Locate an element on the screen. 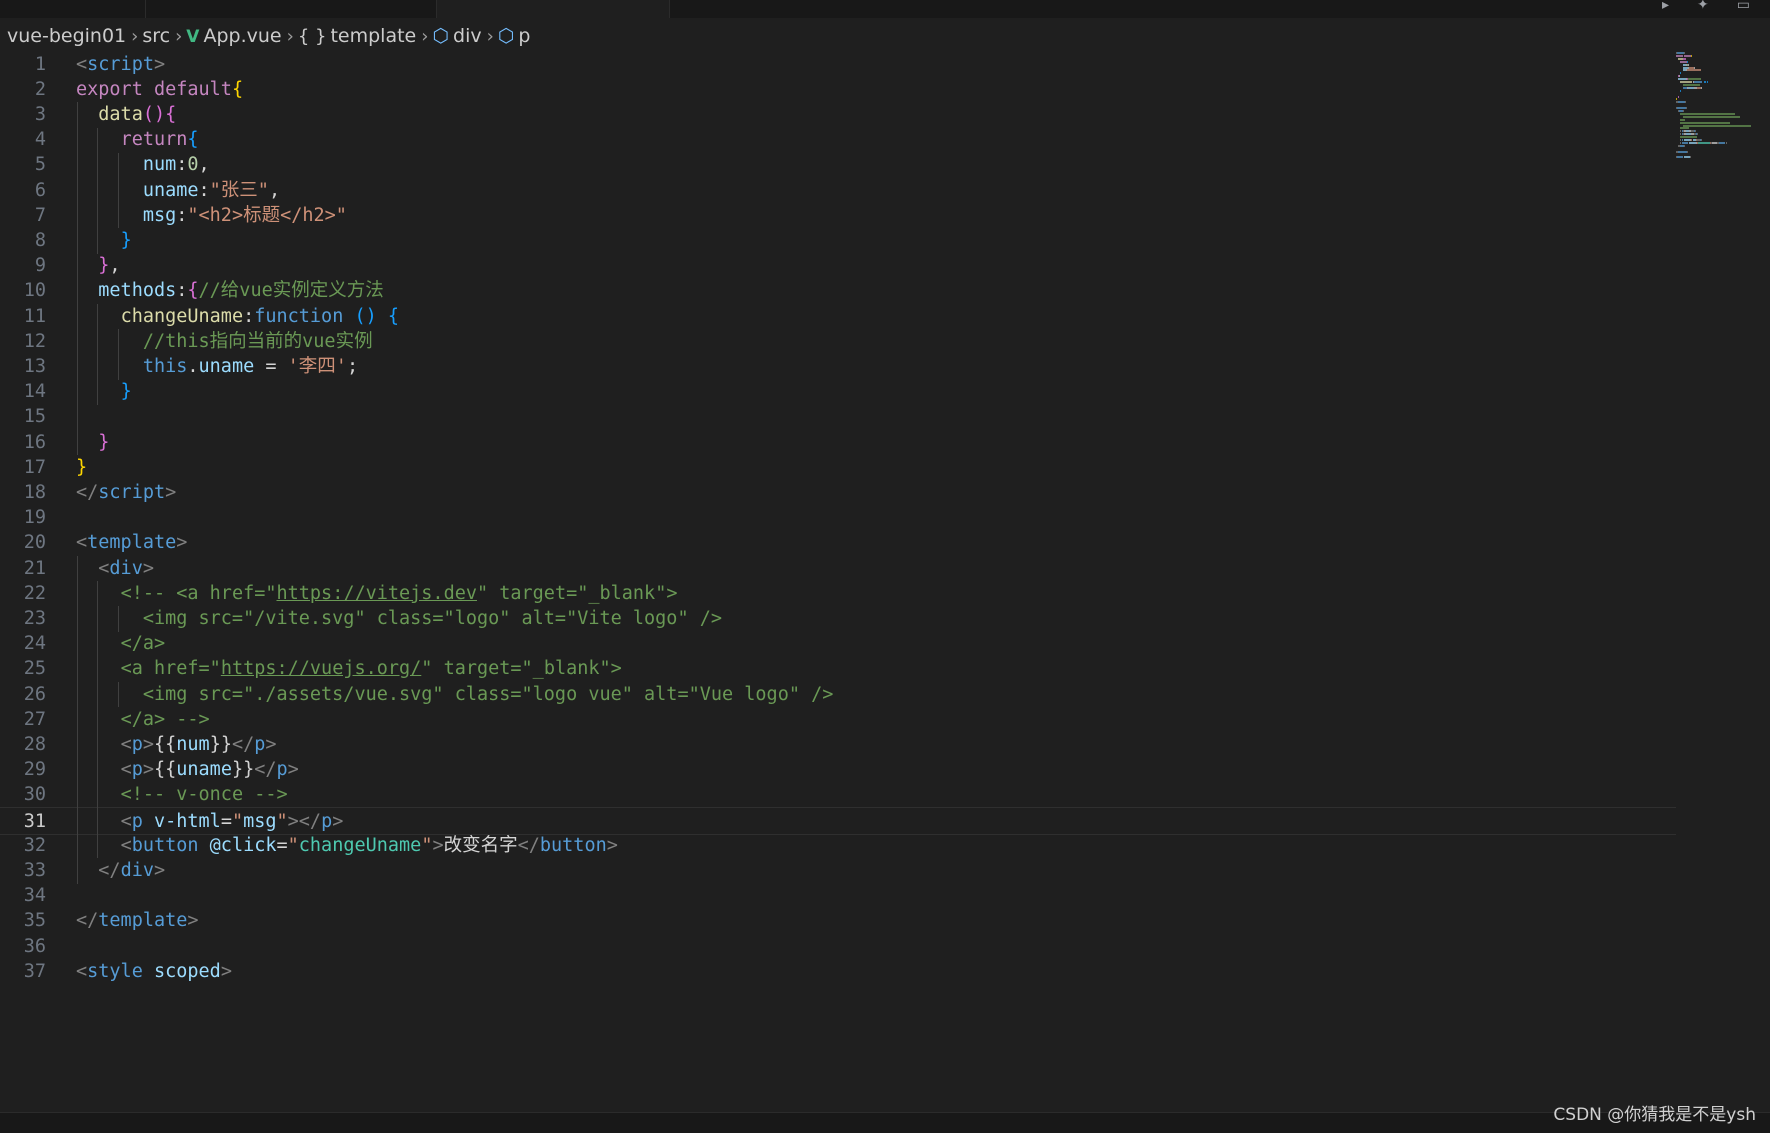 This screenshot has width=1770, height=1133. code-line: 21 <div> is located at coordinates (838, 569).